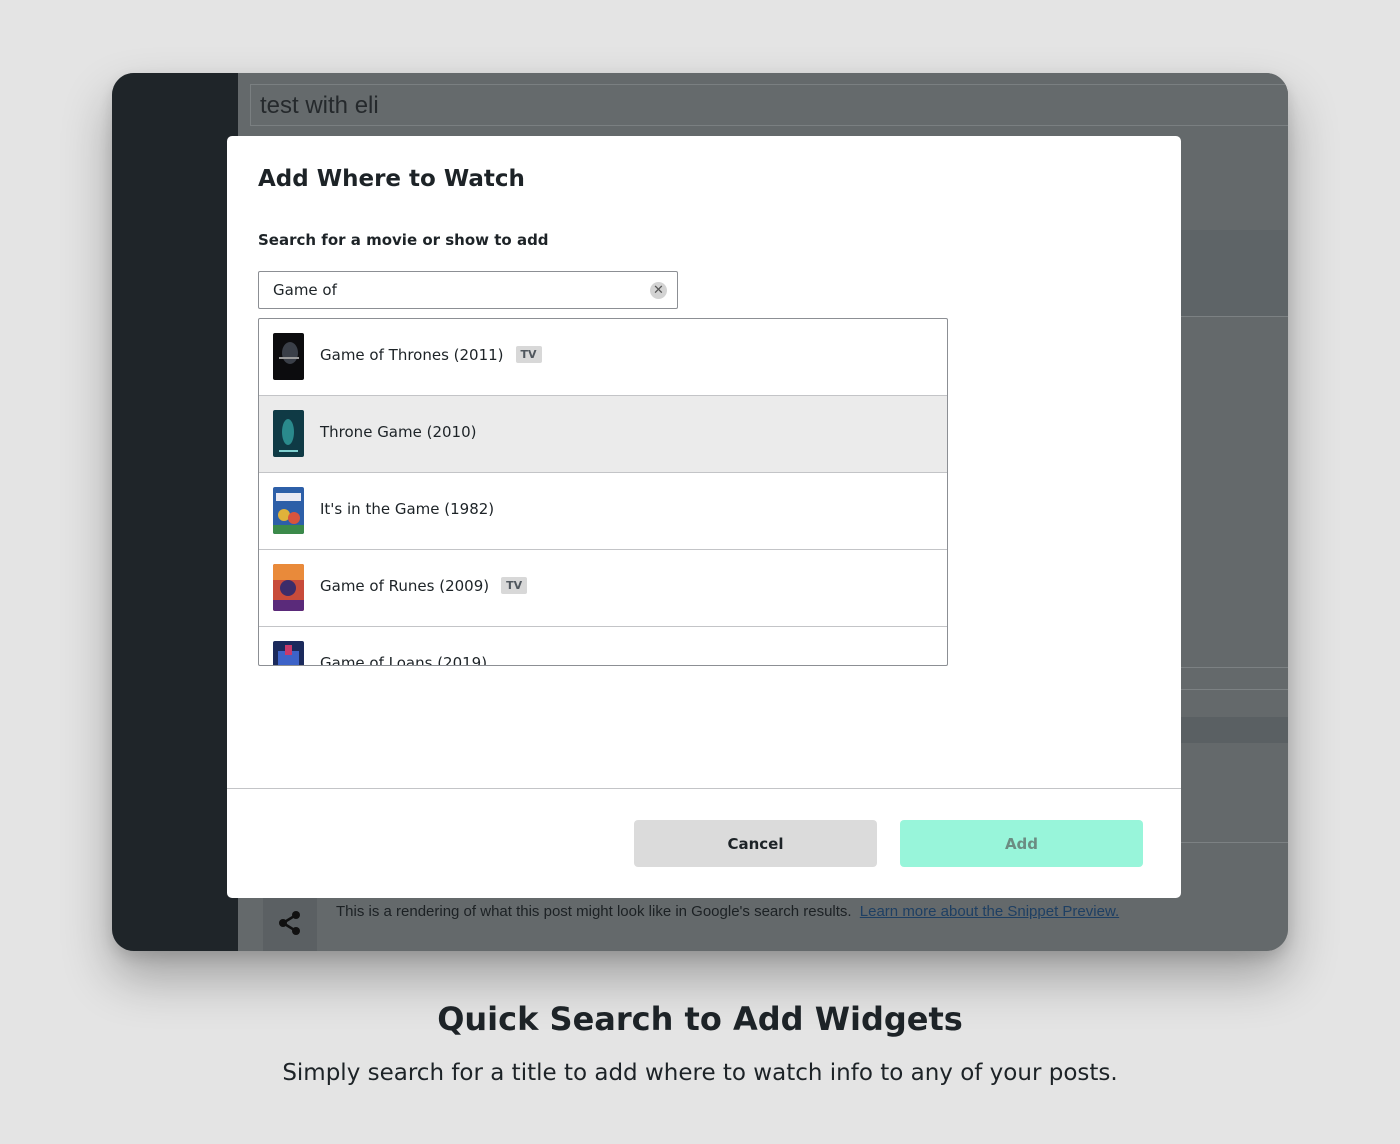 This screenshot has height=1144, width=1400. Describe the element at coordinates (403, 240) in the screenshot. I see `search-label: Search for a movie or show to add` at that location.